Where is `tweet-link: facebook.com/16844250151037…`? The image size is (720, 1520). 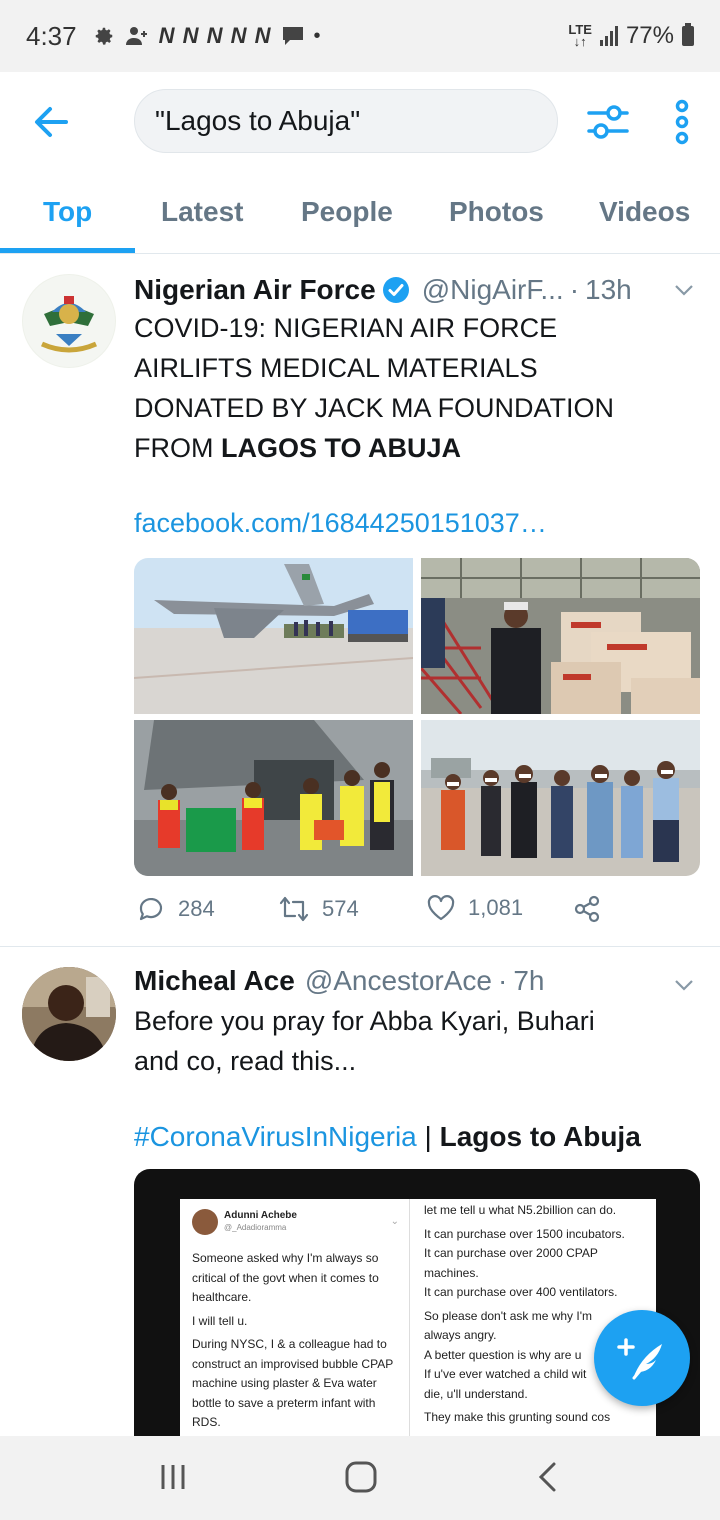
tweet-link: facebook.com/16844250151037… is located at coordinates (340, 523).